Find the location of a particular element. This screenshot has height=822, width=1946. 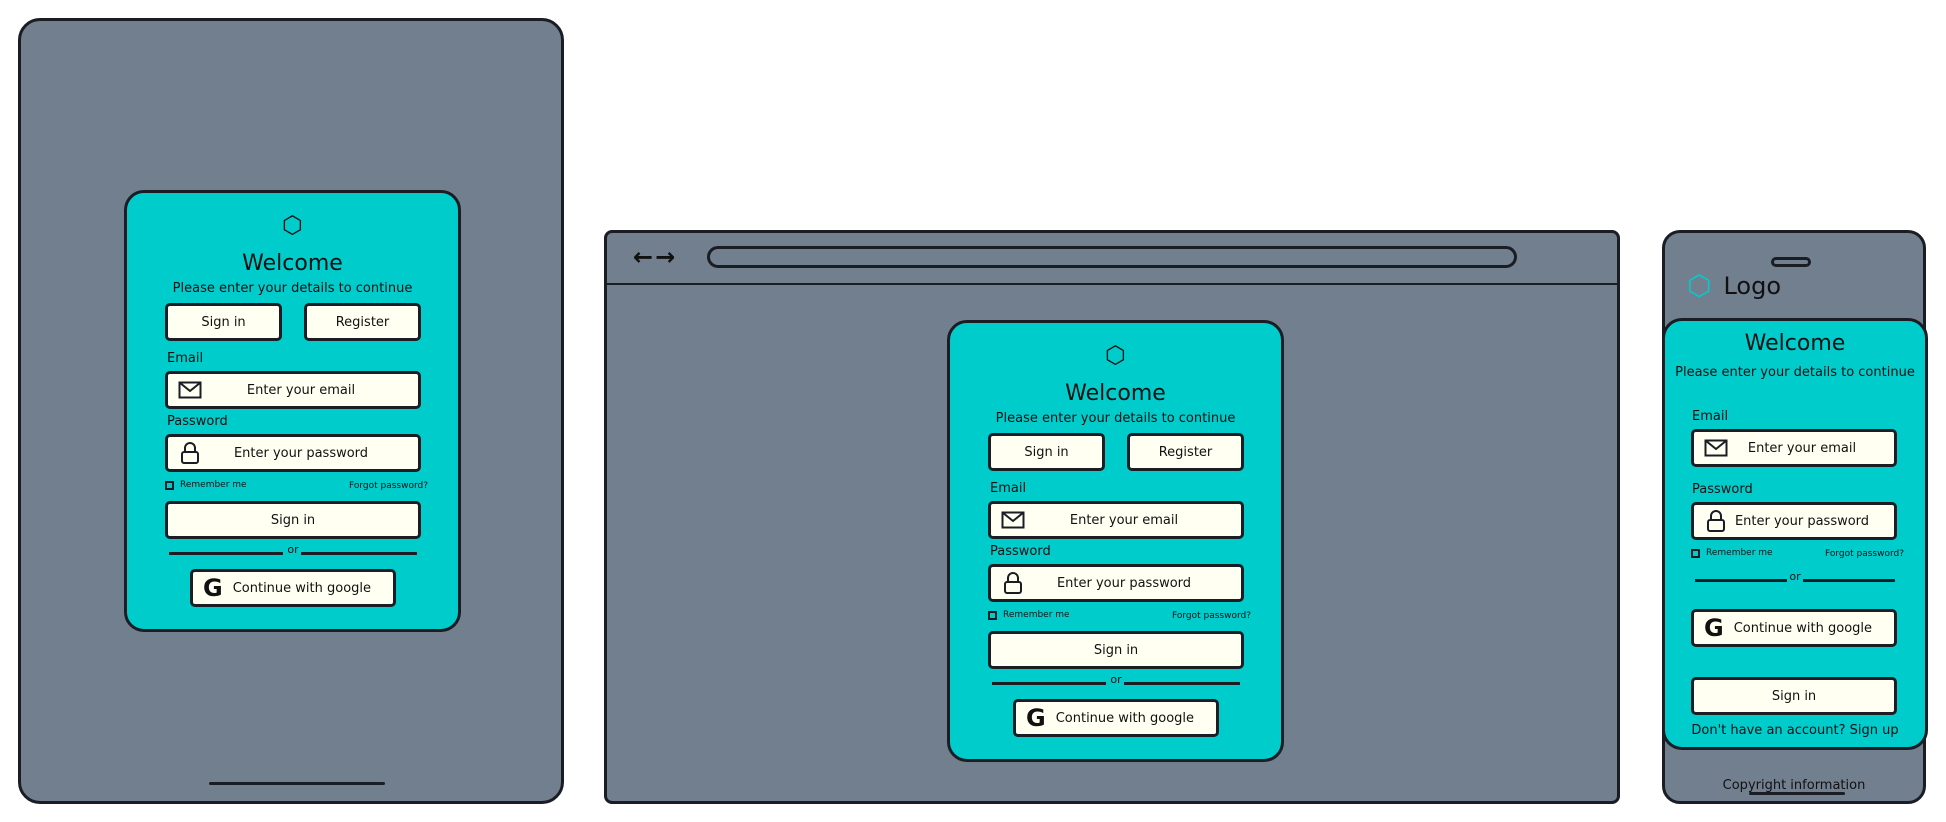

sign-up-link: Don't have an account? Sign up is located at coordinates (1795, 730).